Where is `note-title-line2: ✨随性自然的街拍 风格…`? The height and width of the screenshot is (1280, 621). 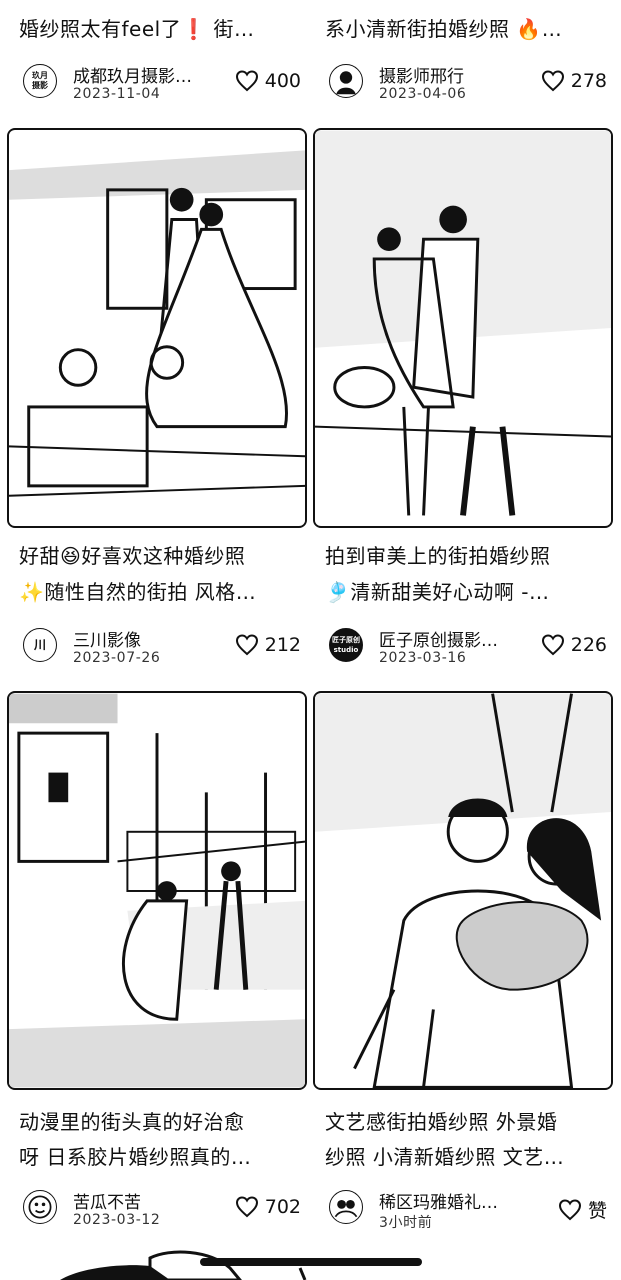 note-title-line2: ✨随性自然的街拍 风格… is located at coordinates (138, 592).